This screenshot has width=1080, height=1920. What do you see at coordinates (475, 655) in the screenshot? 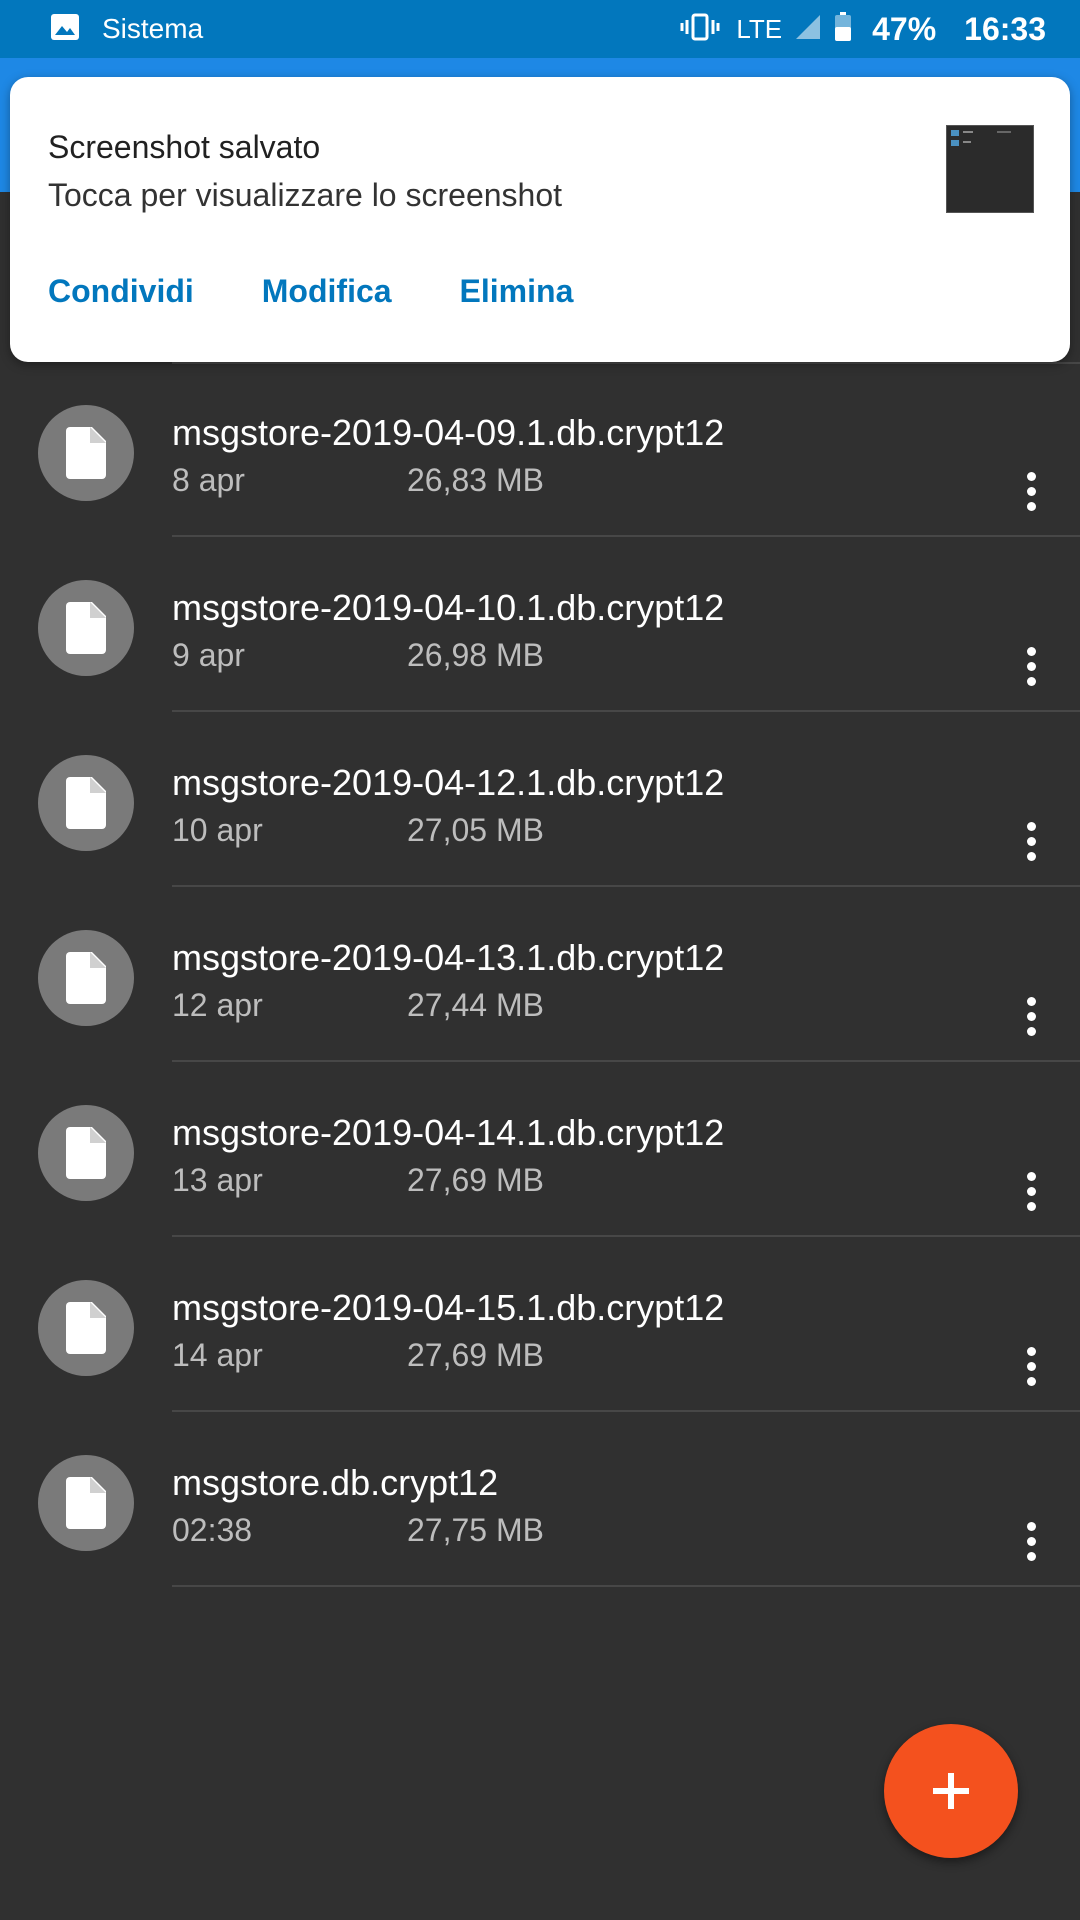
I see `file-size: 26,98 MB` at bounding box center [475, 655].